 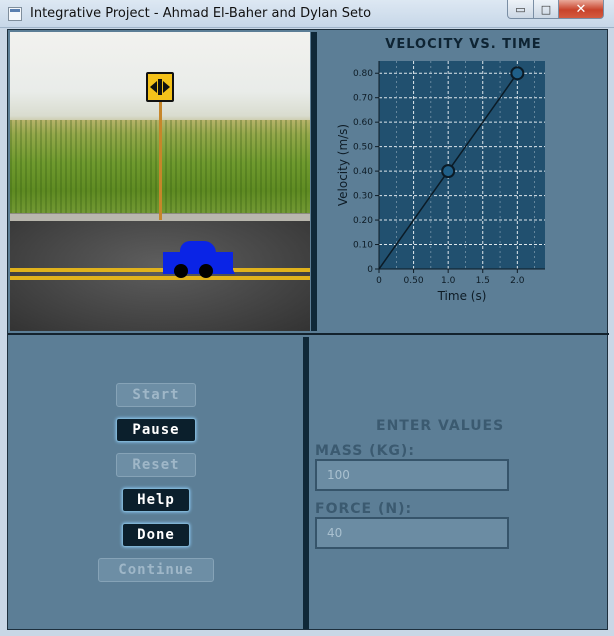 I want to click on maximize-button: □, so click(x=546, y=9).